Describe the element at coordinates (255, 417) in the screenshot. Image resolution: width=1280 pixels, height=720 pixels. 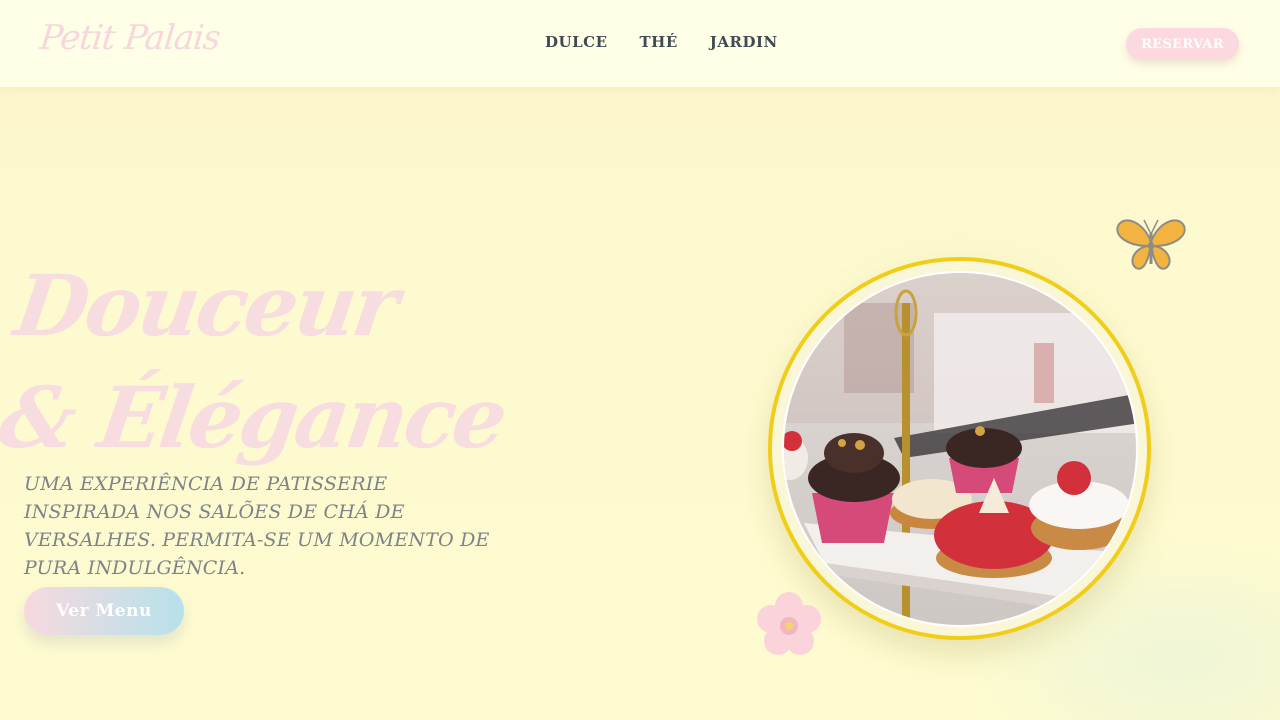
I see `hero-title-line-2: & Élégance` at that location.